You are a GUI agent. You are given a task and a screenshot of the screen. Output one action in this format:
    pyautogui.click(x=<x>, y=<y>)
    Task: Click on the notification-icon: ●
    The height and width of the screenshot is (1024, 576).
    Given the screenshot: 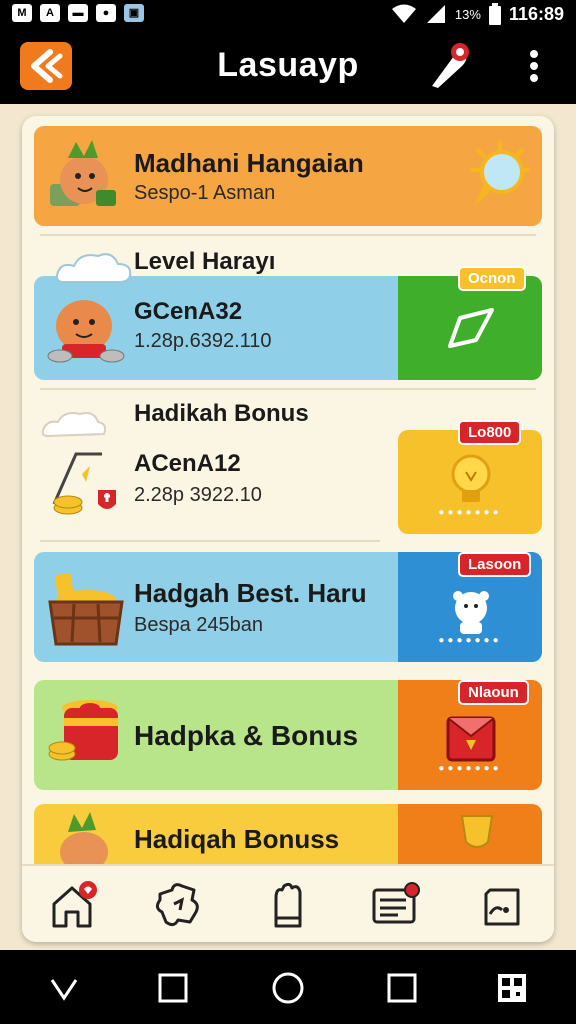 What is the action you would take?
    pyautogui.click(x=106, y=13)
    